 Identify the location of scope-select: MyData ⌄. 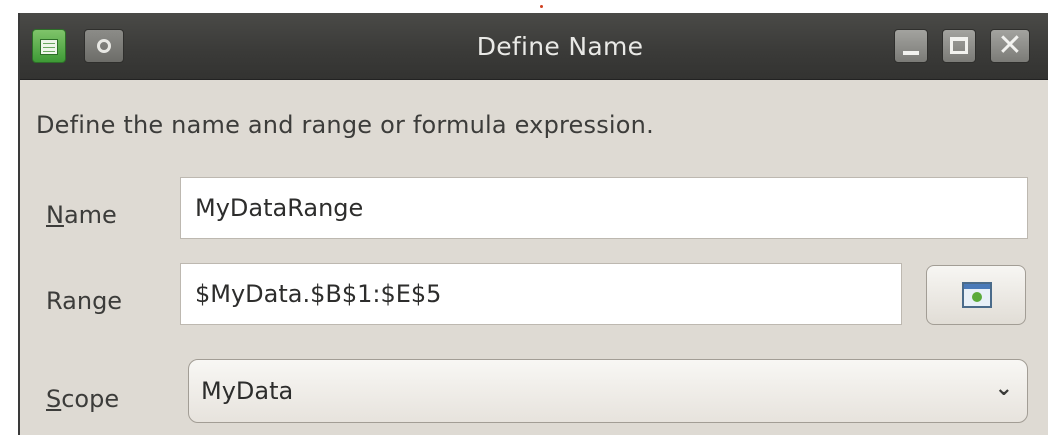
(608, 391).